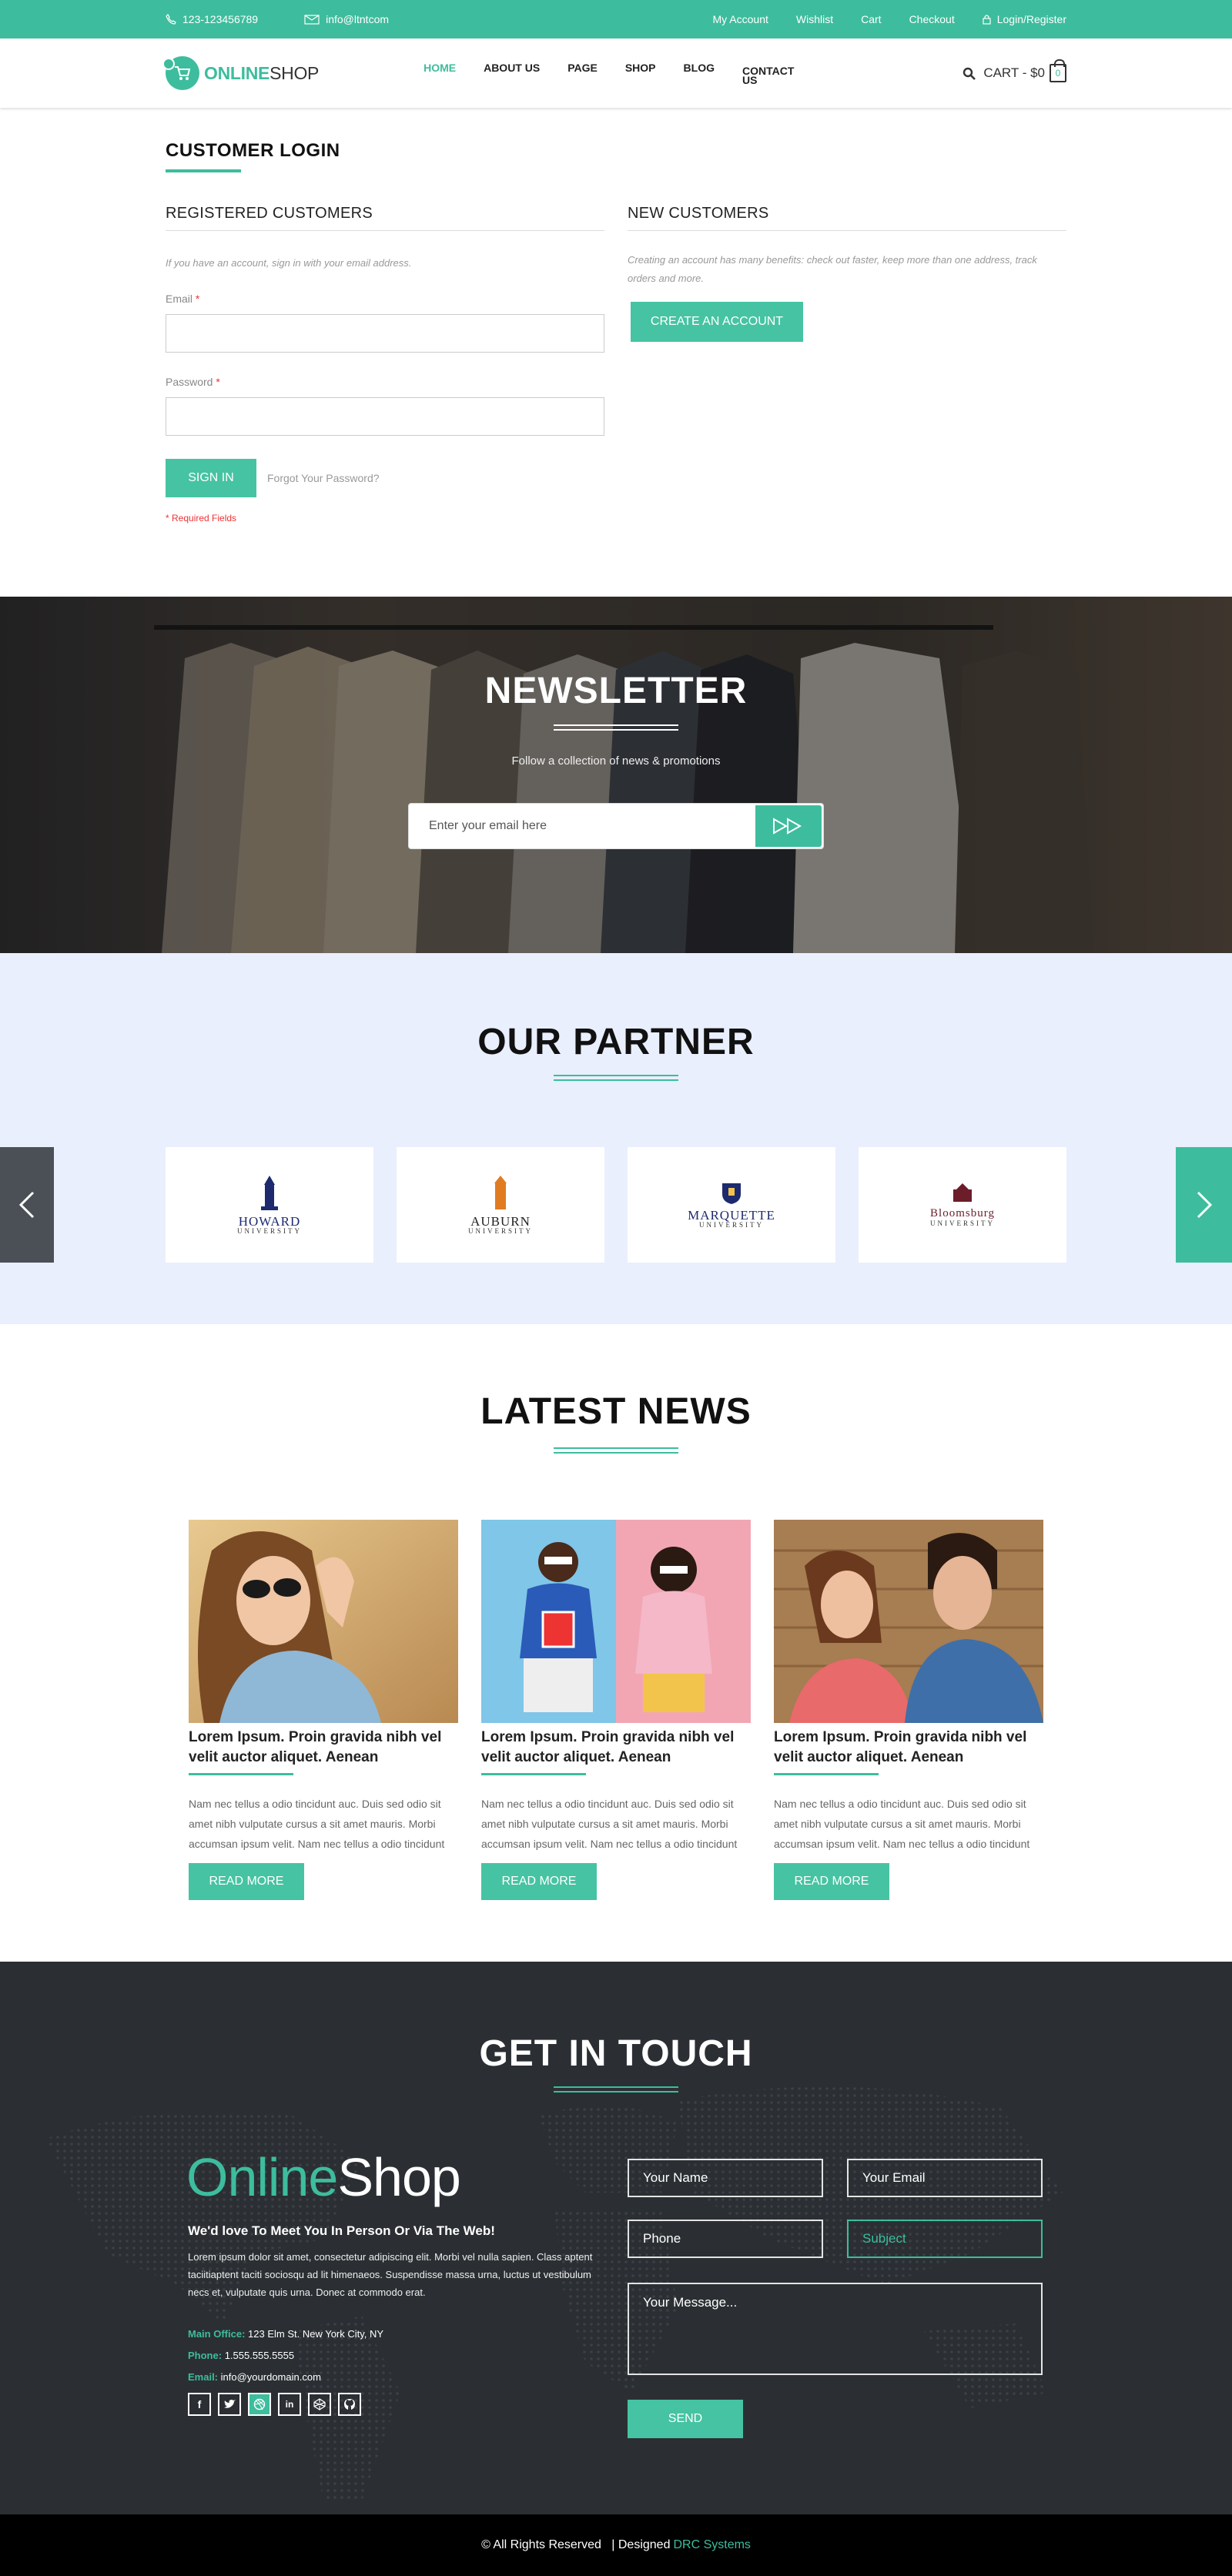 The image size is (1232, 2576). I want to click on clothing-rack-background-image, so click(616, 775).